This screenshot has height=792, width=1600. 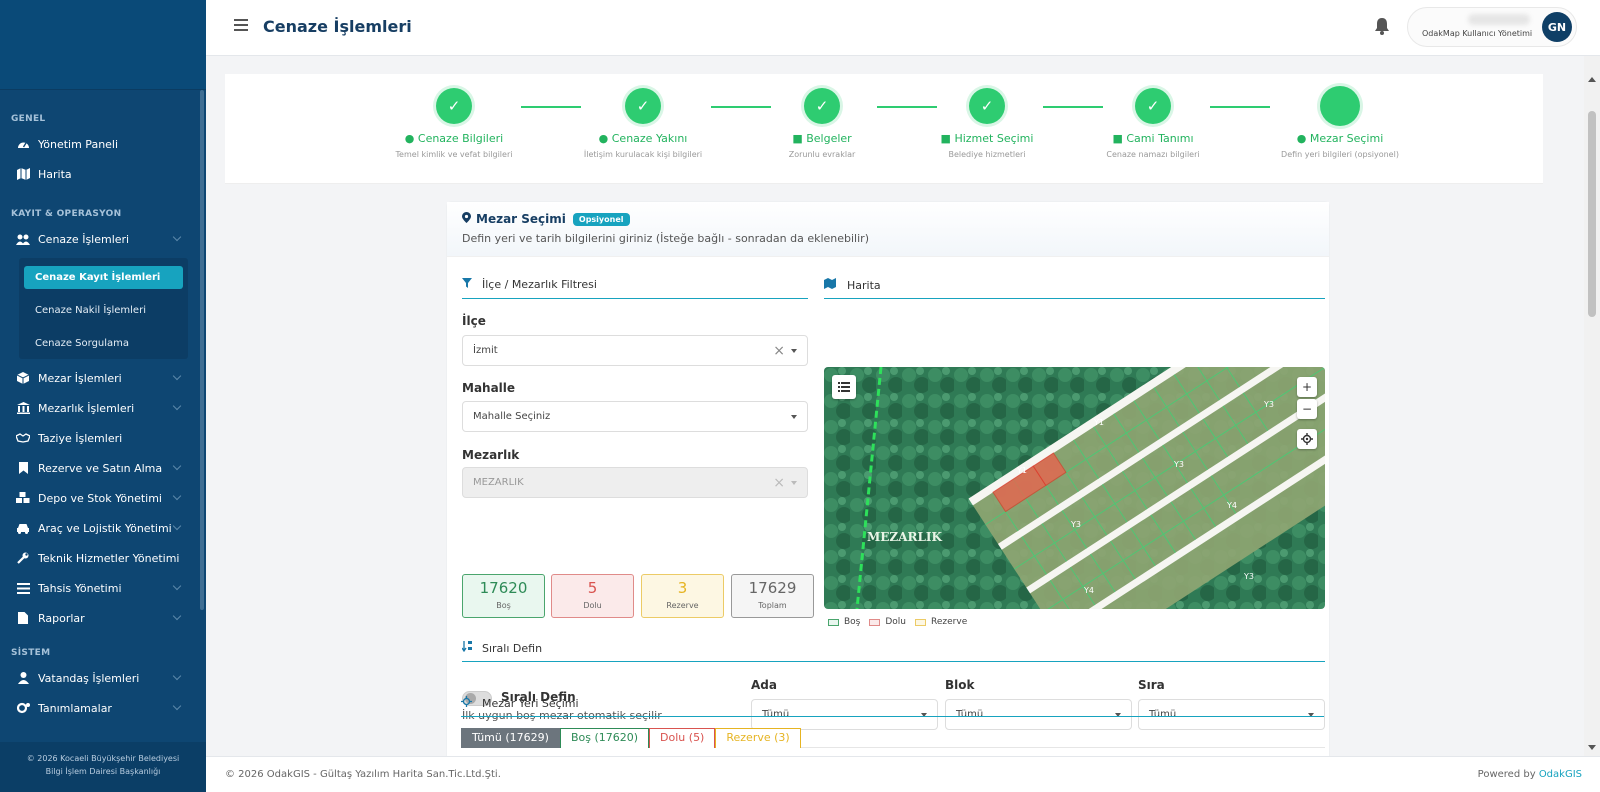 I want to click on section-kayit: KAYIT & OPERASYON, so click(x=66, y=214).